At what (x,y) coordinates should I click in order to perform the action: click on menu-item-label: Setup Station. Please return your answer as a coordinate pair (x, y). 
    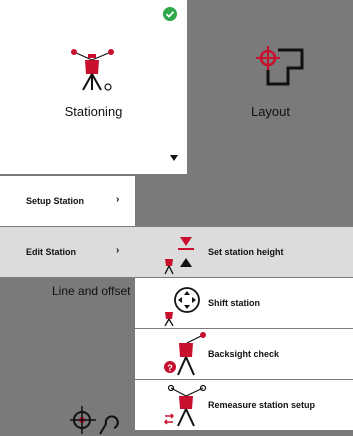
    Looking at the image, I should click on (55, 201).